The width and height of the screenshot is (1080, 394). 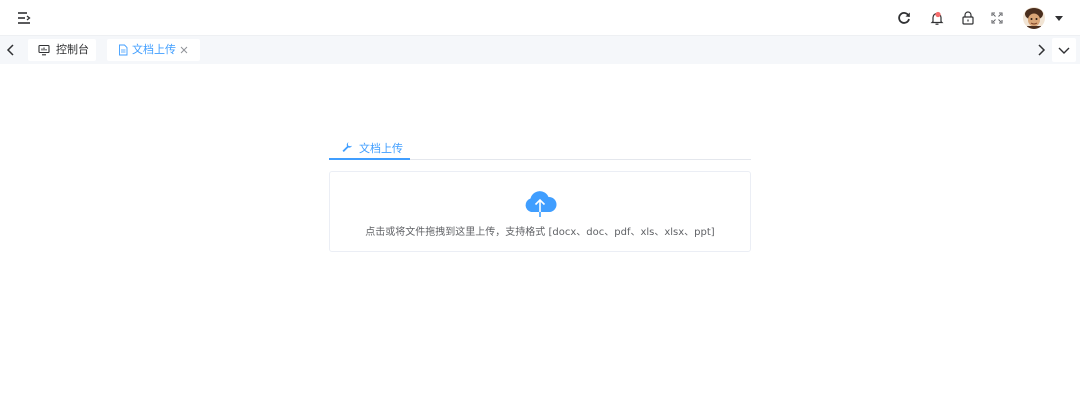 I want to click on refresh-icon, so click(x=904, y=18).